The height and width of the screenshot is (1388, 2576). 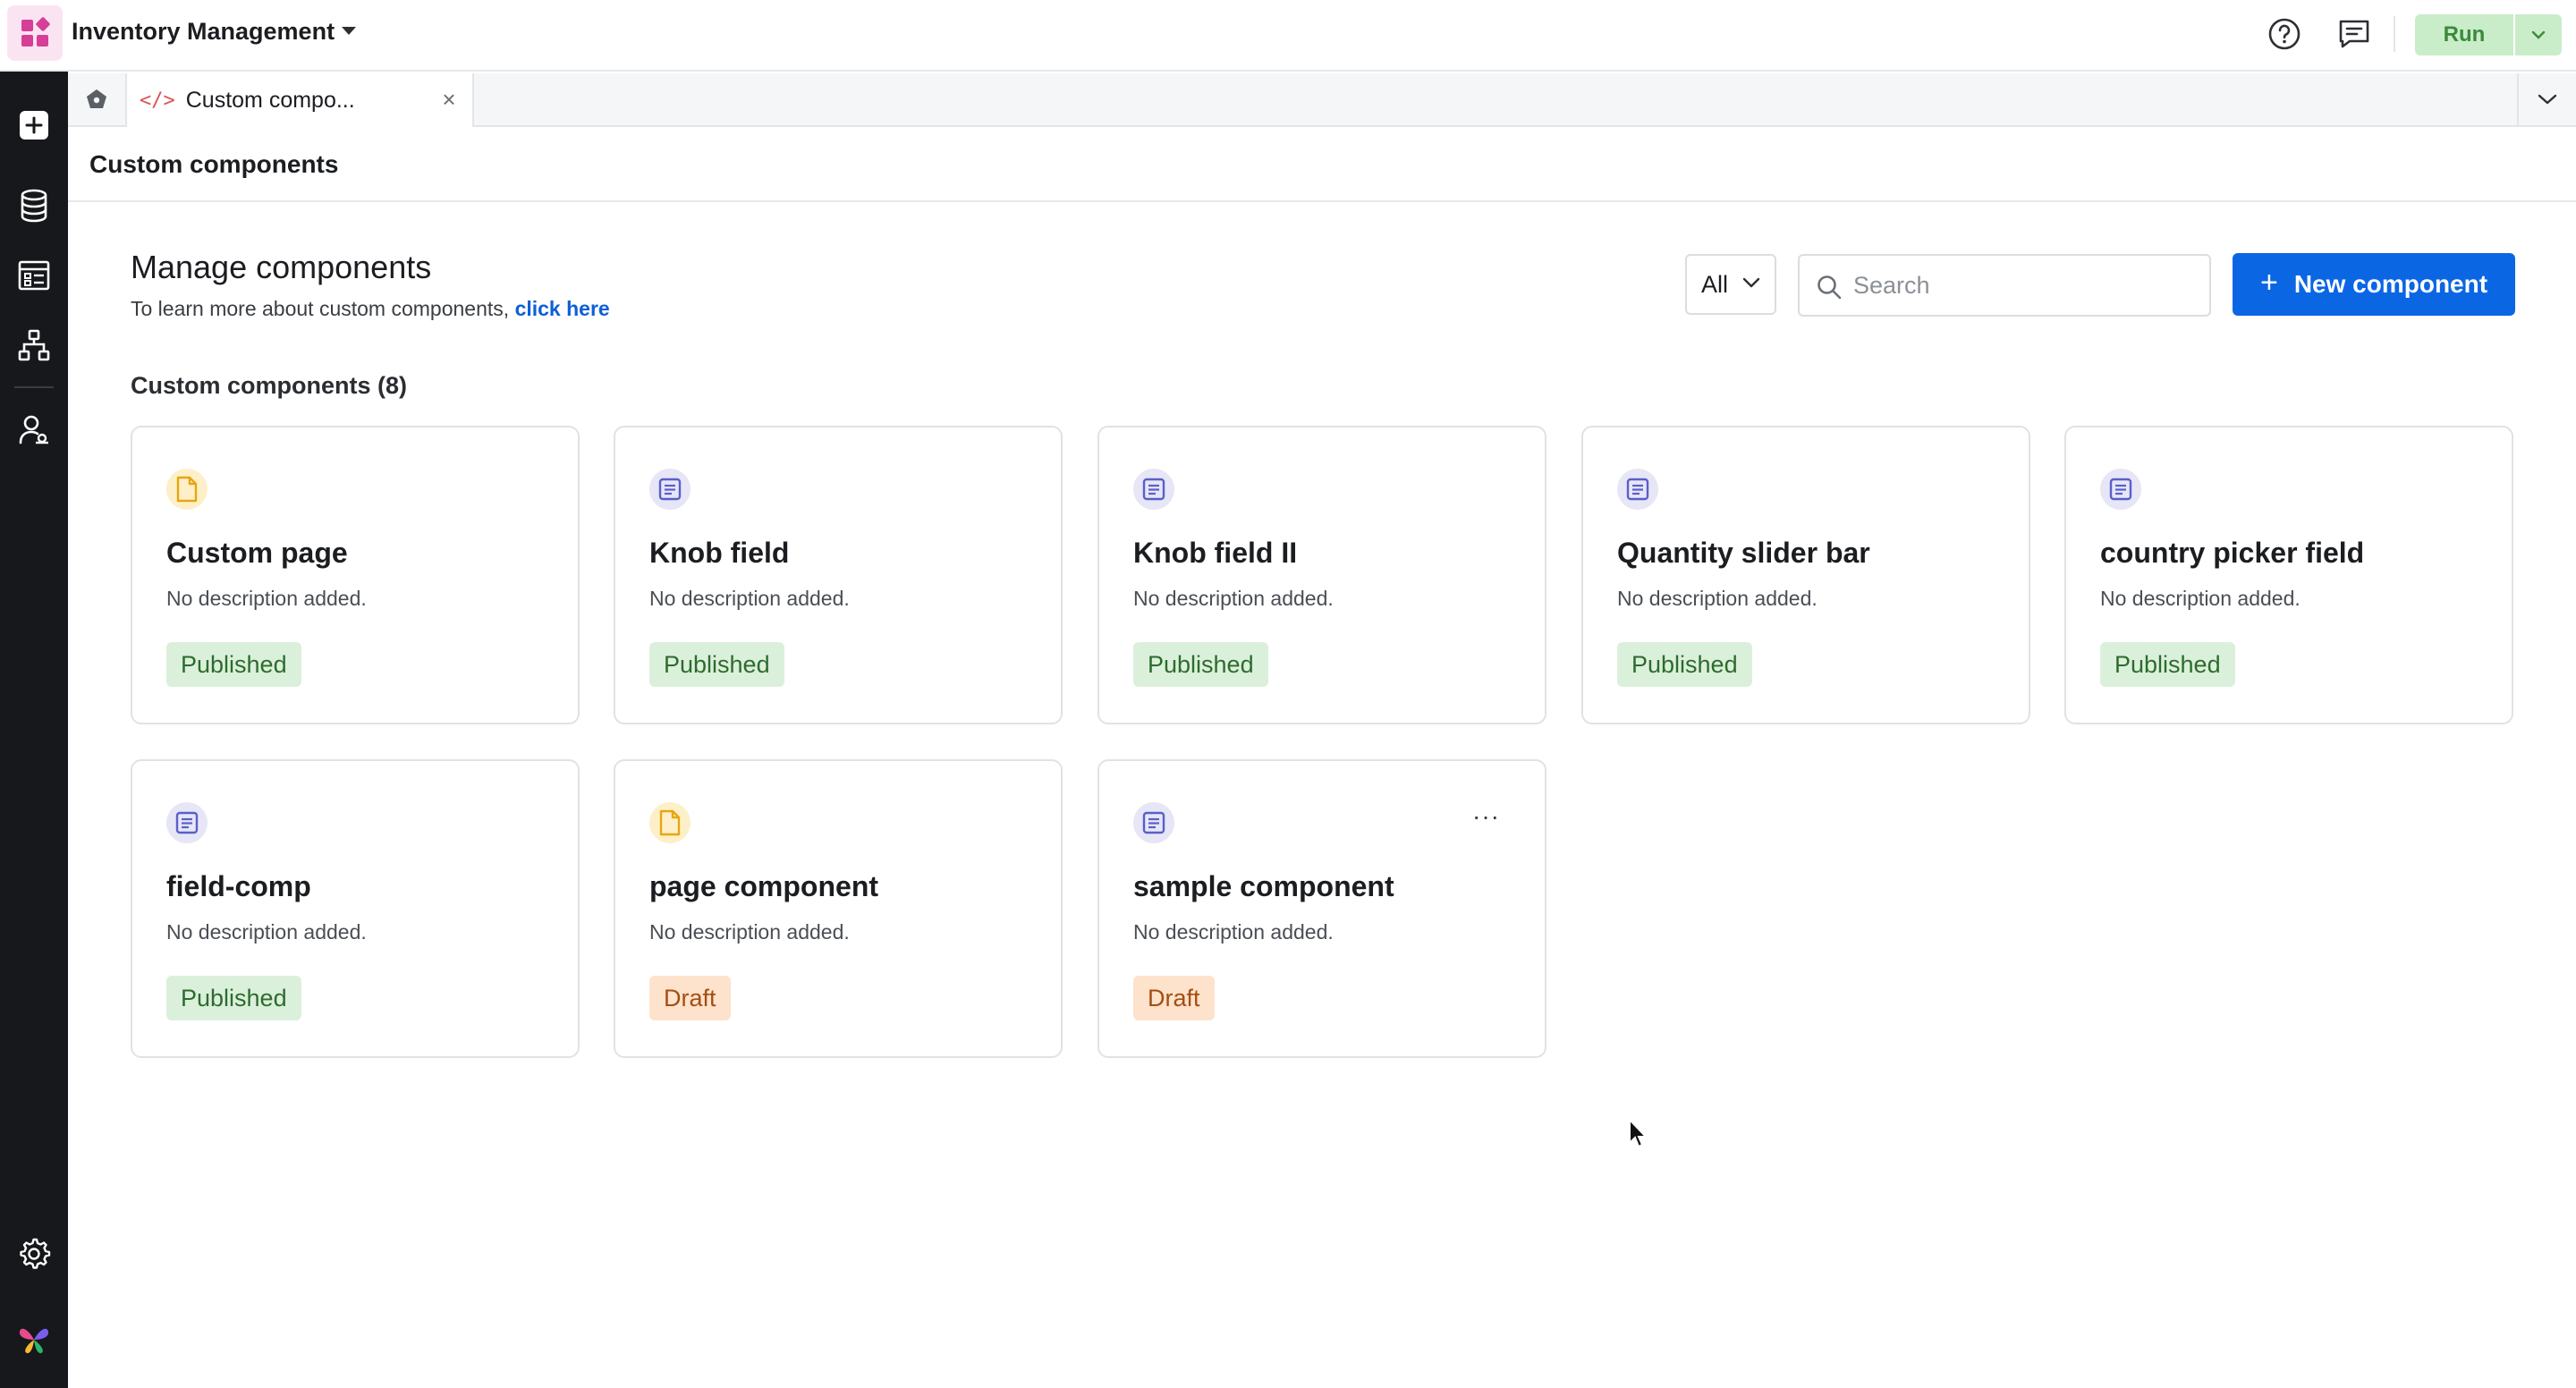 What do you see at coordinates (562, 308) in the screenshot?
I see `learn-more-link: click here` at bounding box center [562, 308].